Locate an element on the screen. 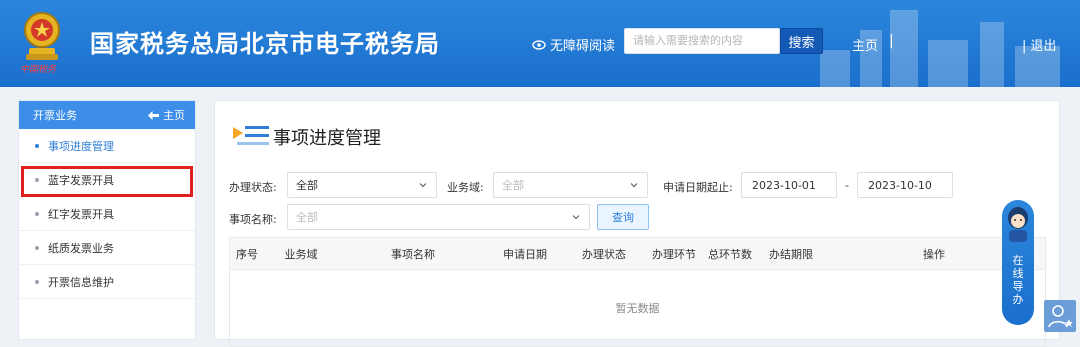  emblem-caption: 中国税务 is located at coordinates (38, 70).